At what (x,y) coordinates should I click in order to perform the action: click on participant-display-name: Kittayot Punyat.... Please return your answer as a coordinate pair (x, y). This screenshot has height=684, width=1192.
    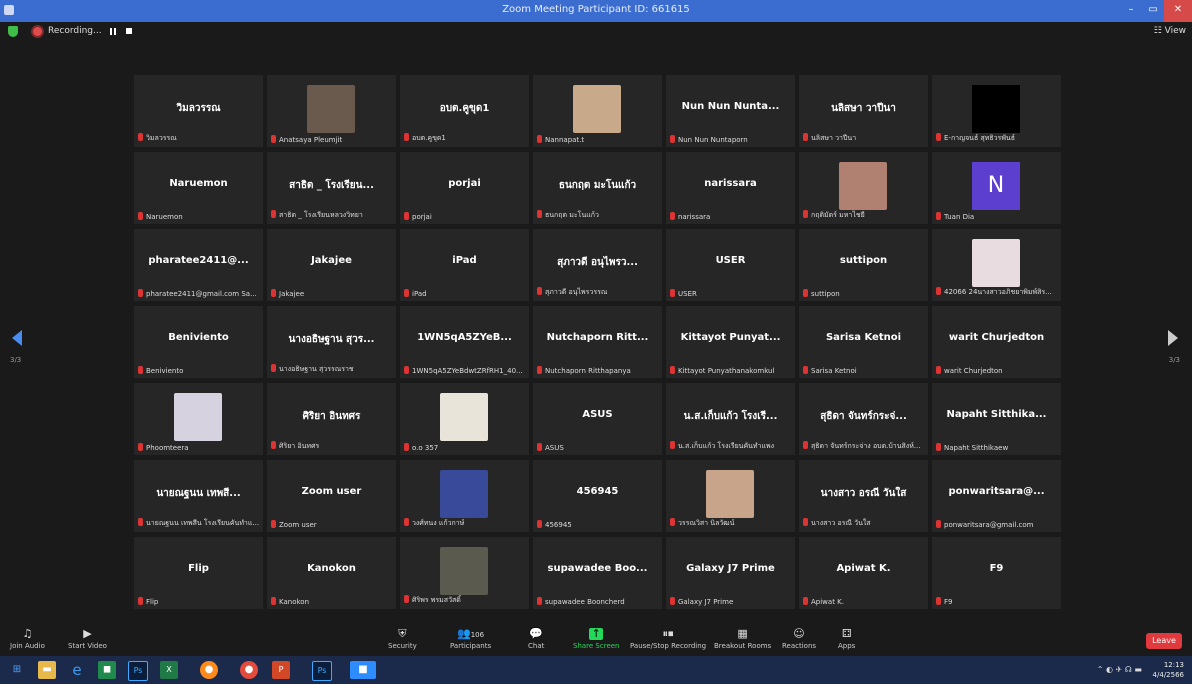
    Looking at the image, I should click on (730, 337).